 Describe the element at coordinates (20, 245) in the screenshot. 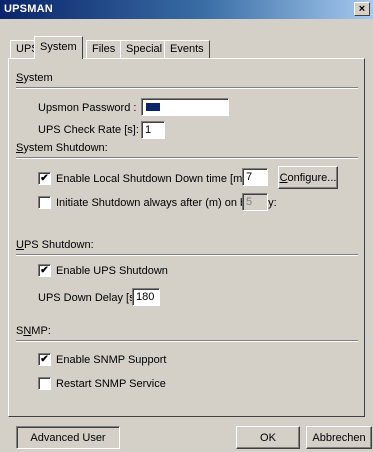

I see `mnemonic: U` at that location.